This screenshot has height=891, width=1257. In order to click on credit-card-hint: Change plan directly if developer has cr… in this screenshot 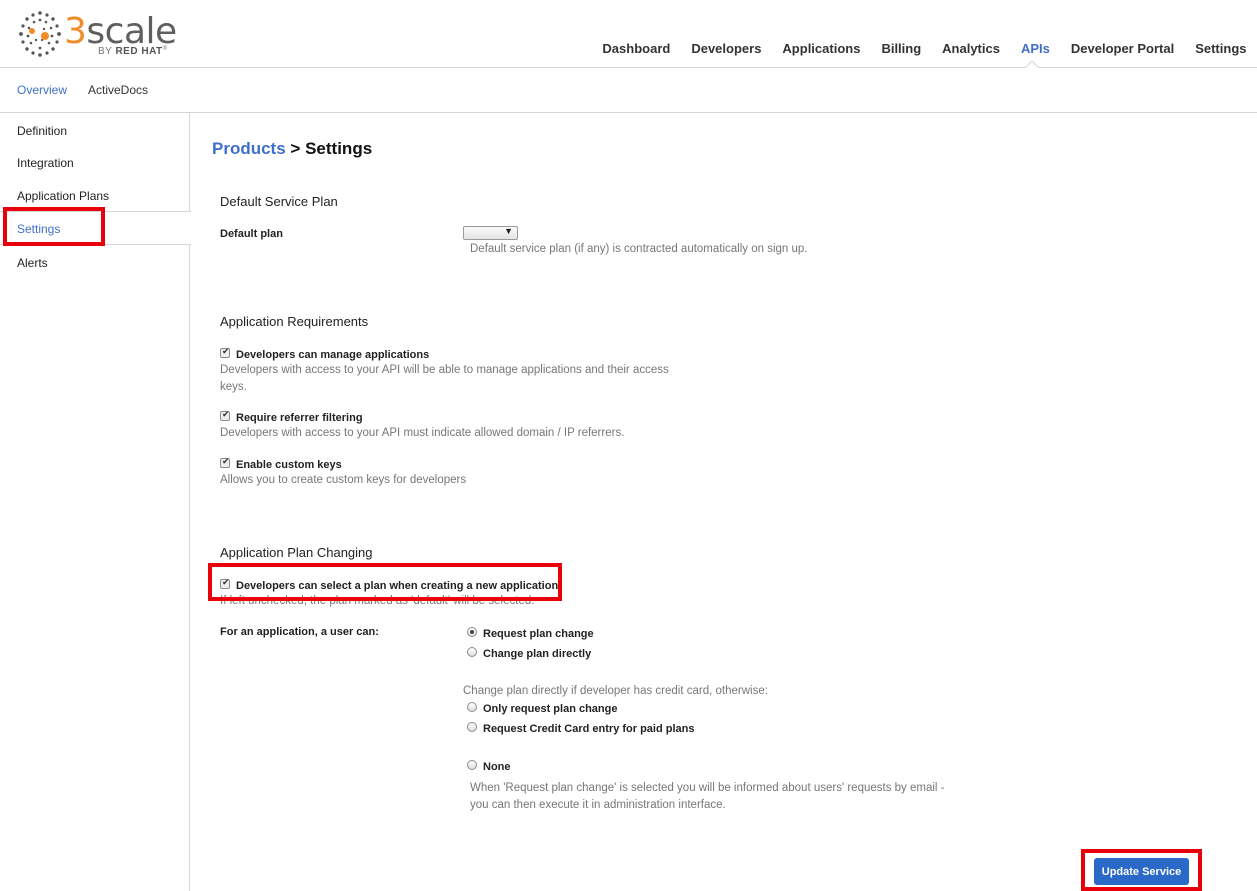, I will do `click(615, 691)`.